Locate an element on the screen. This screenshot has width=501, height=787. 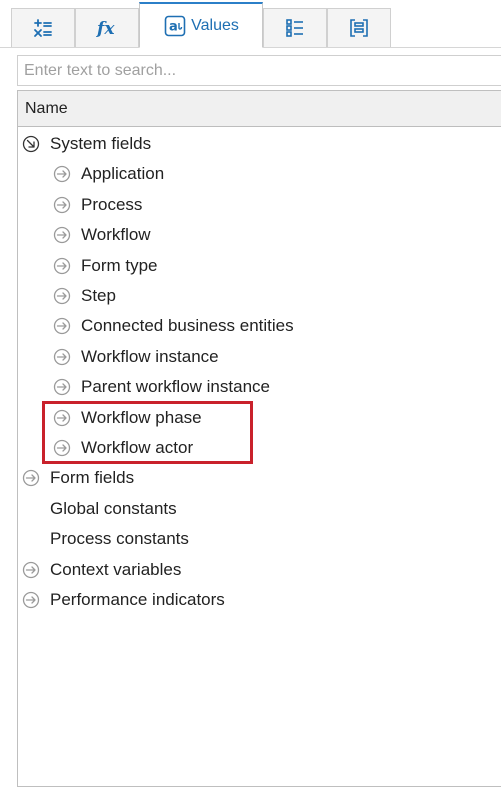
tab-brackets is located at coordinates (359, 27).